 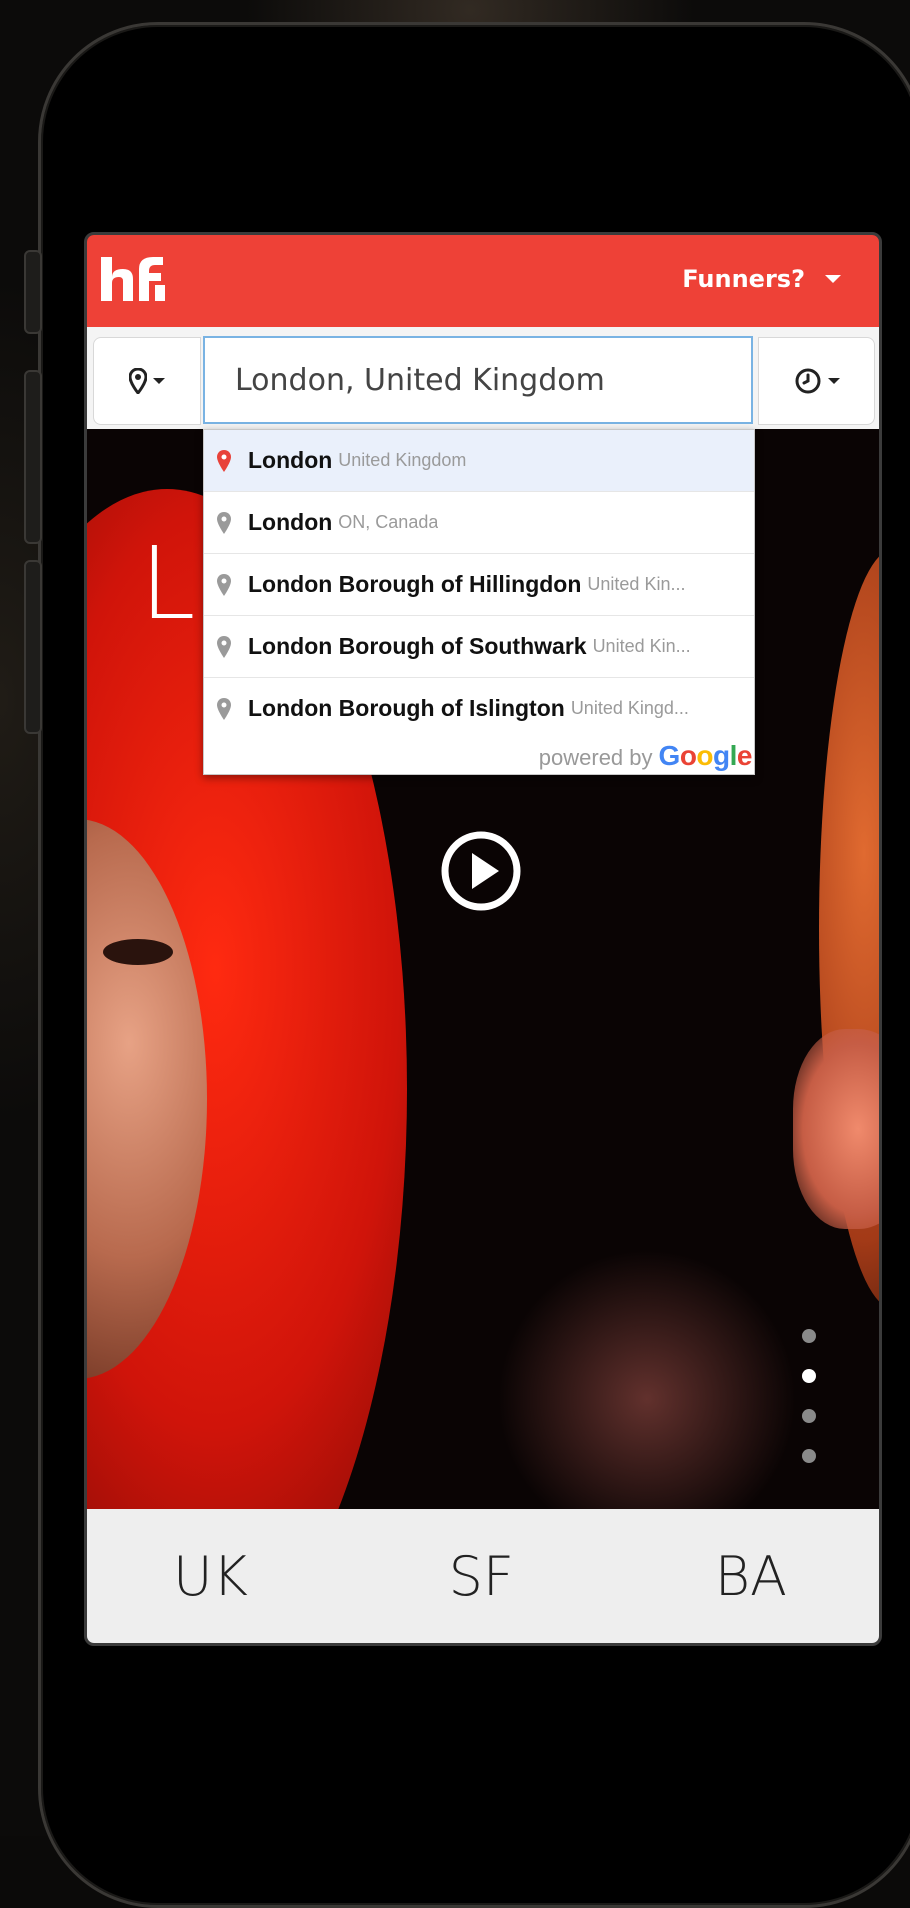 What do you see at coordinates (448, 708) in the screenshot?
I see `suggestion-rest-text: Borough of Islington` at bounding box center [448, 708].